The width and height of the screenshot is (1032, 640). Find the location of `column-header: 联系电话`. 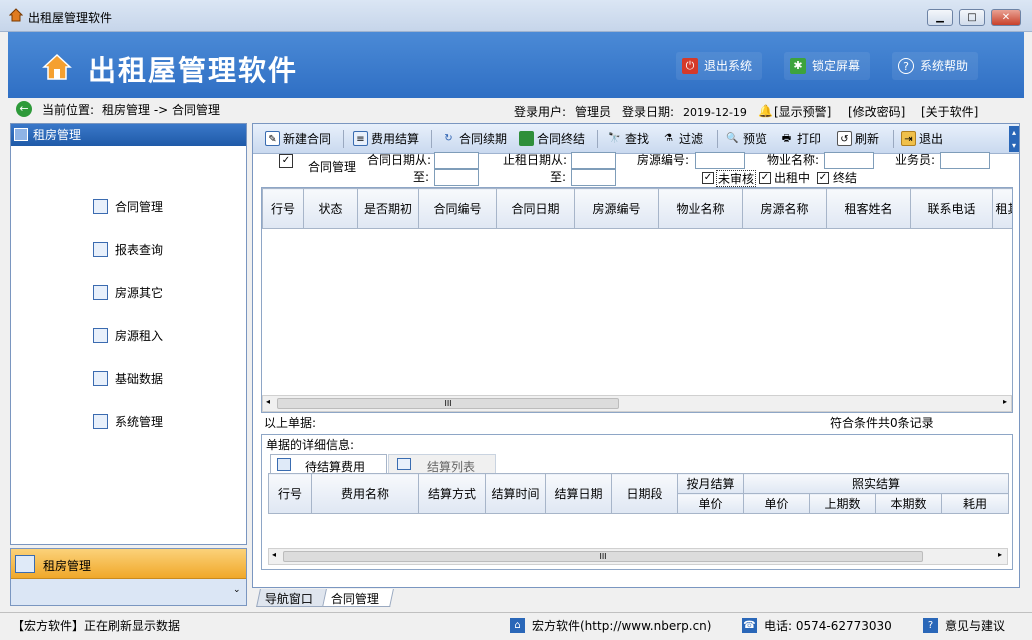

column-header: 联系电话 is located at coordinates (951, 208).